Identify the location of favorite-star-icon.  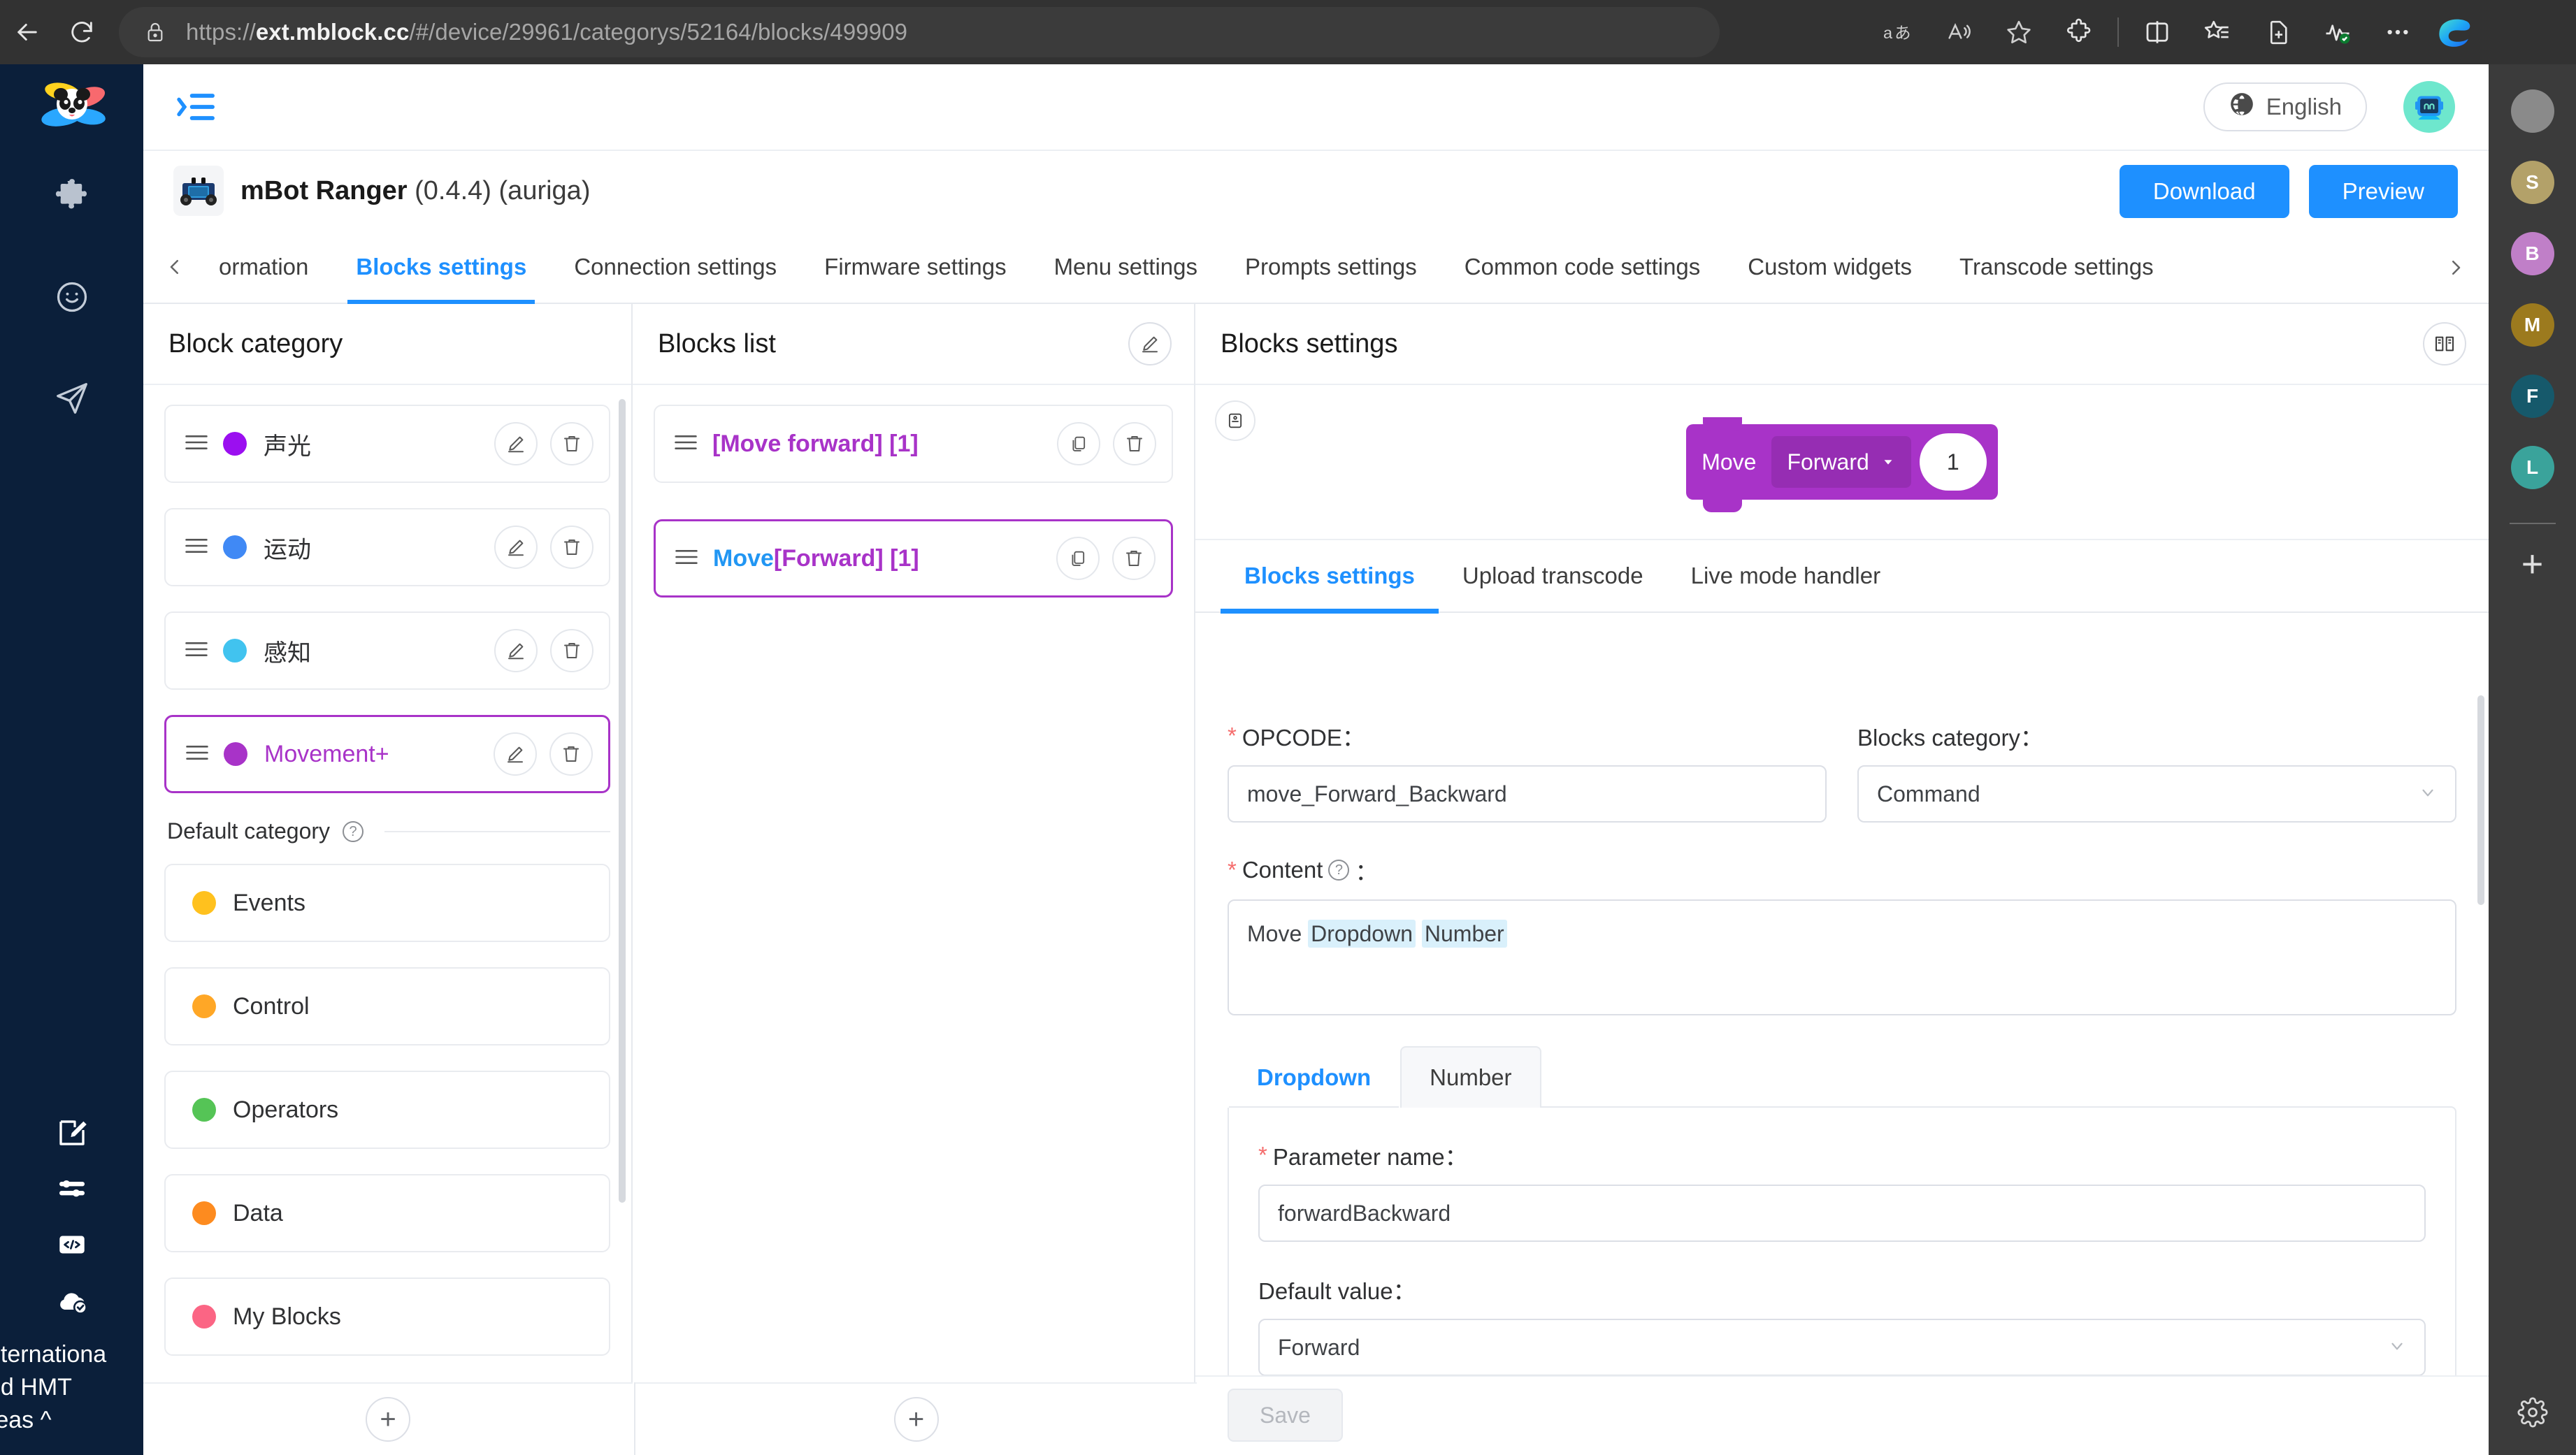
(2019, 32).